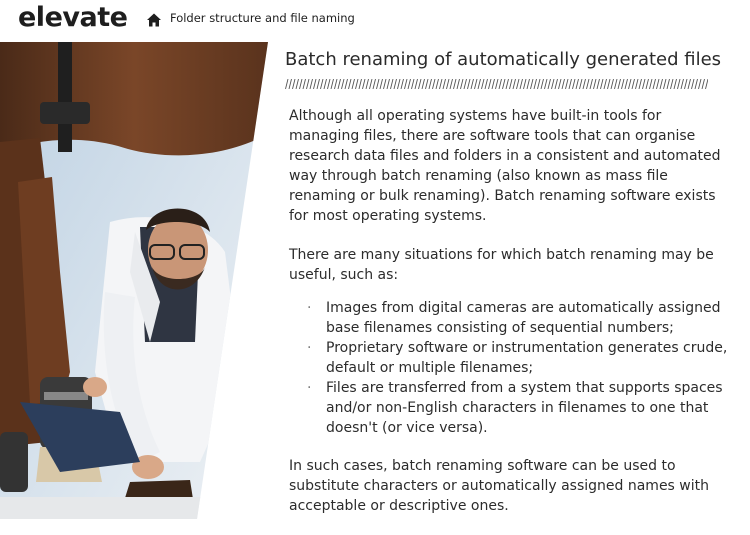  I want to click on home-icon, so click(154, 20).